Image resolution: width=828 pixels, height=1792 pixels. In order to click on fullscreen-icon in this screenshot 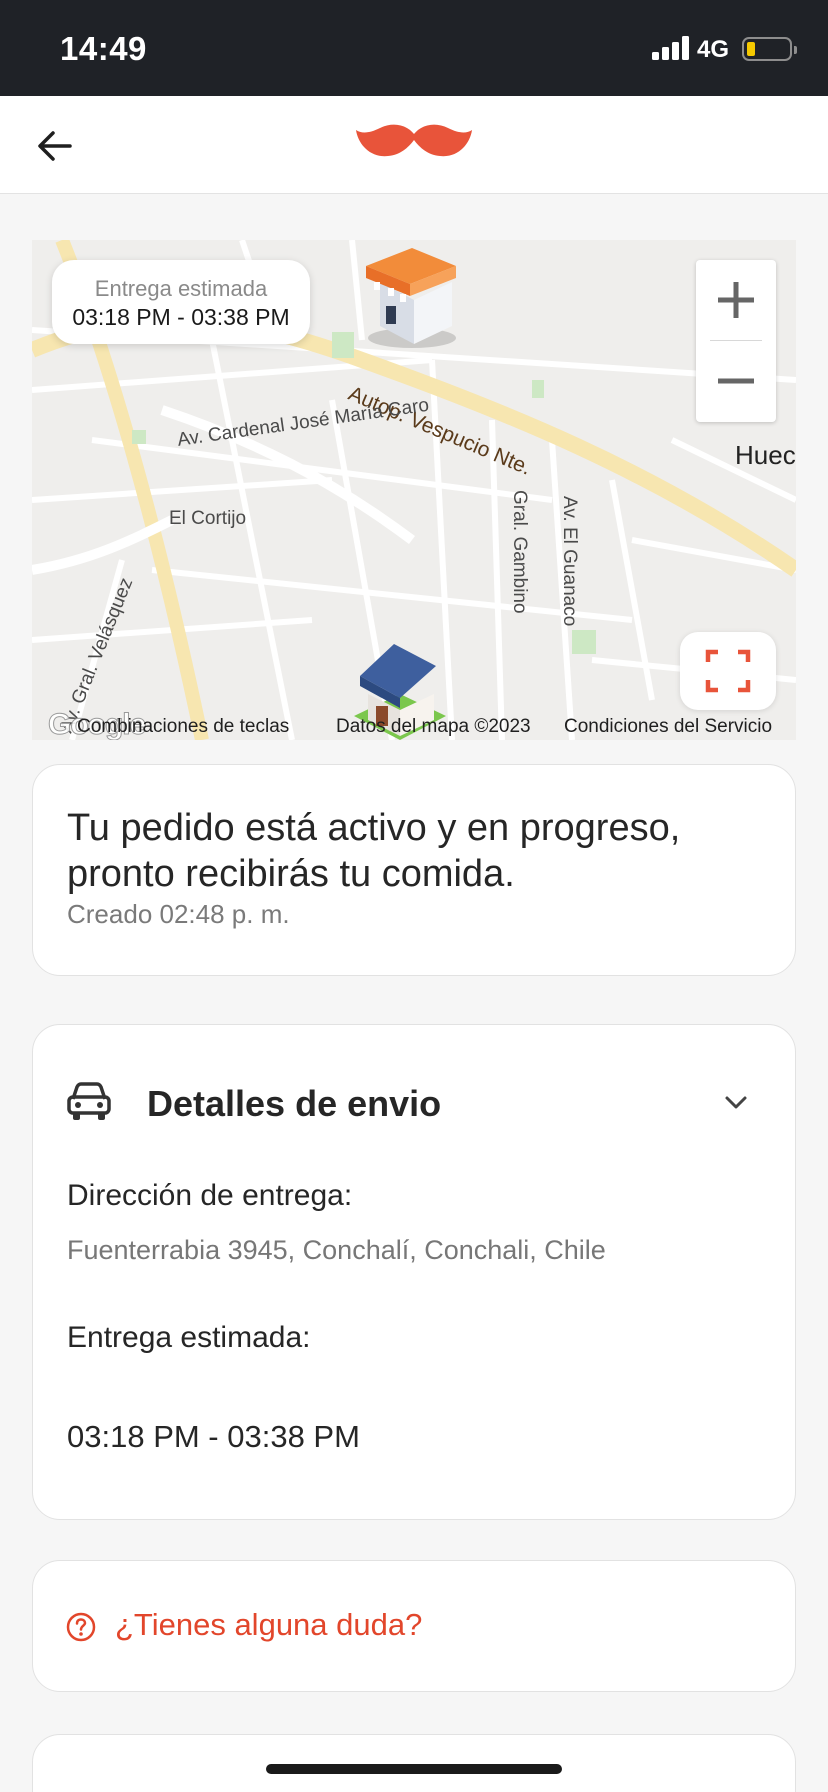, I will do `click(728, 671)`.